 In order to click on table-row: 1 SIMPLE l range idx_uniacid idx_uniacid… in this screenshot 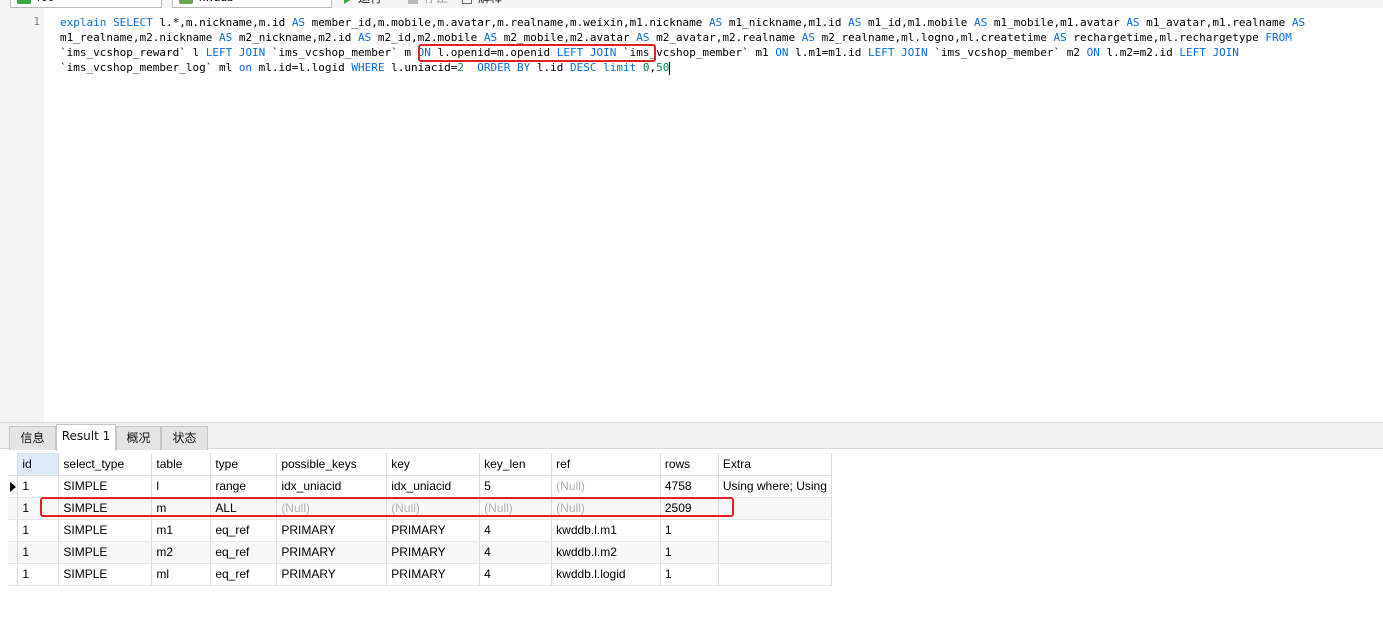, I will do `click(420, 486)`.